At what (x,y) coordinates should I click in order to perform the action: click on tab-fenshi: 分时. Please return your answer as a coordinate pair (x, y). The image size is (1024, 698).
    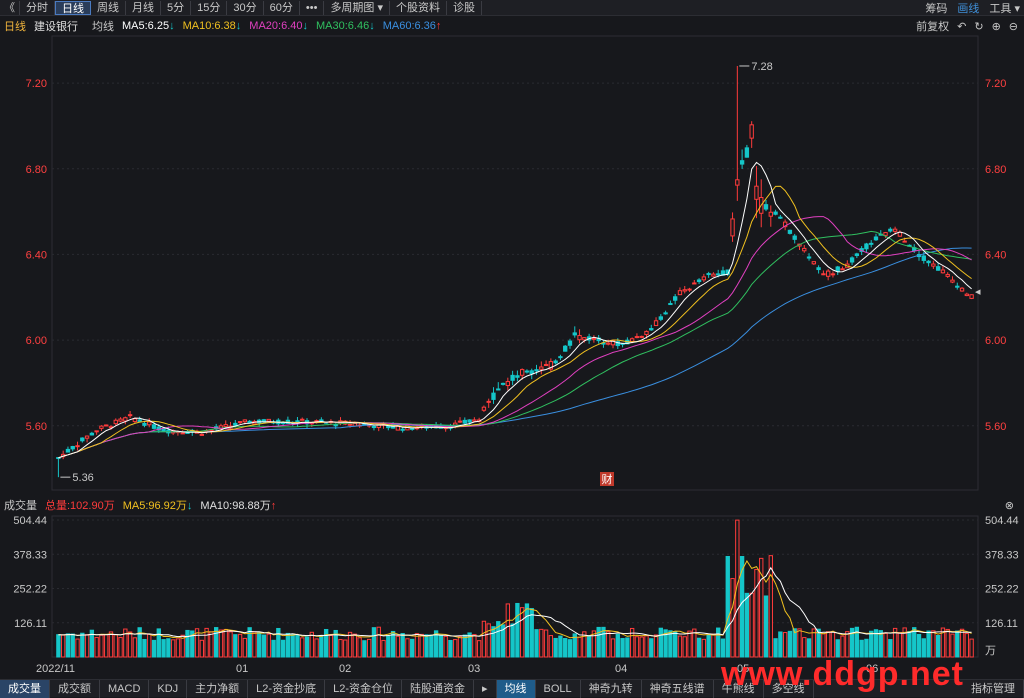
    Looking at the image, I should click on (37, 7).